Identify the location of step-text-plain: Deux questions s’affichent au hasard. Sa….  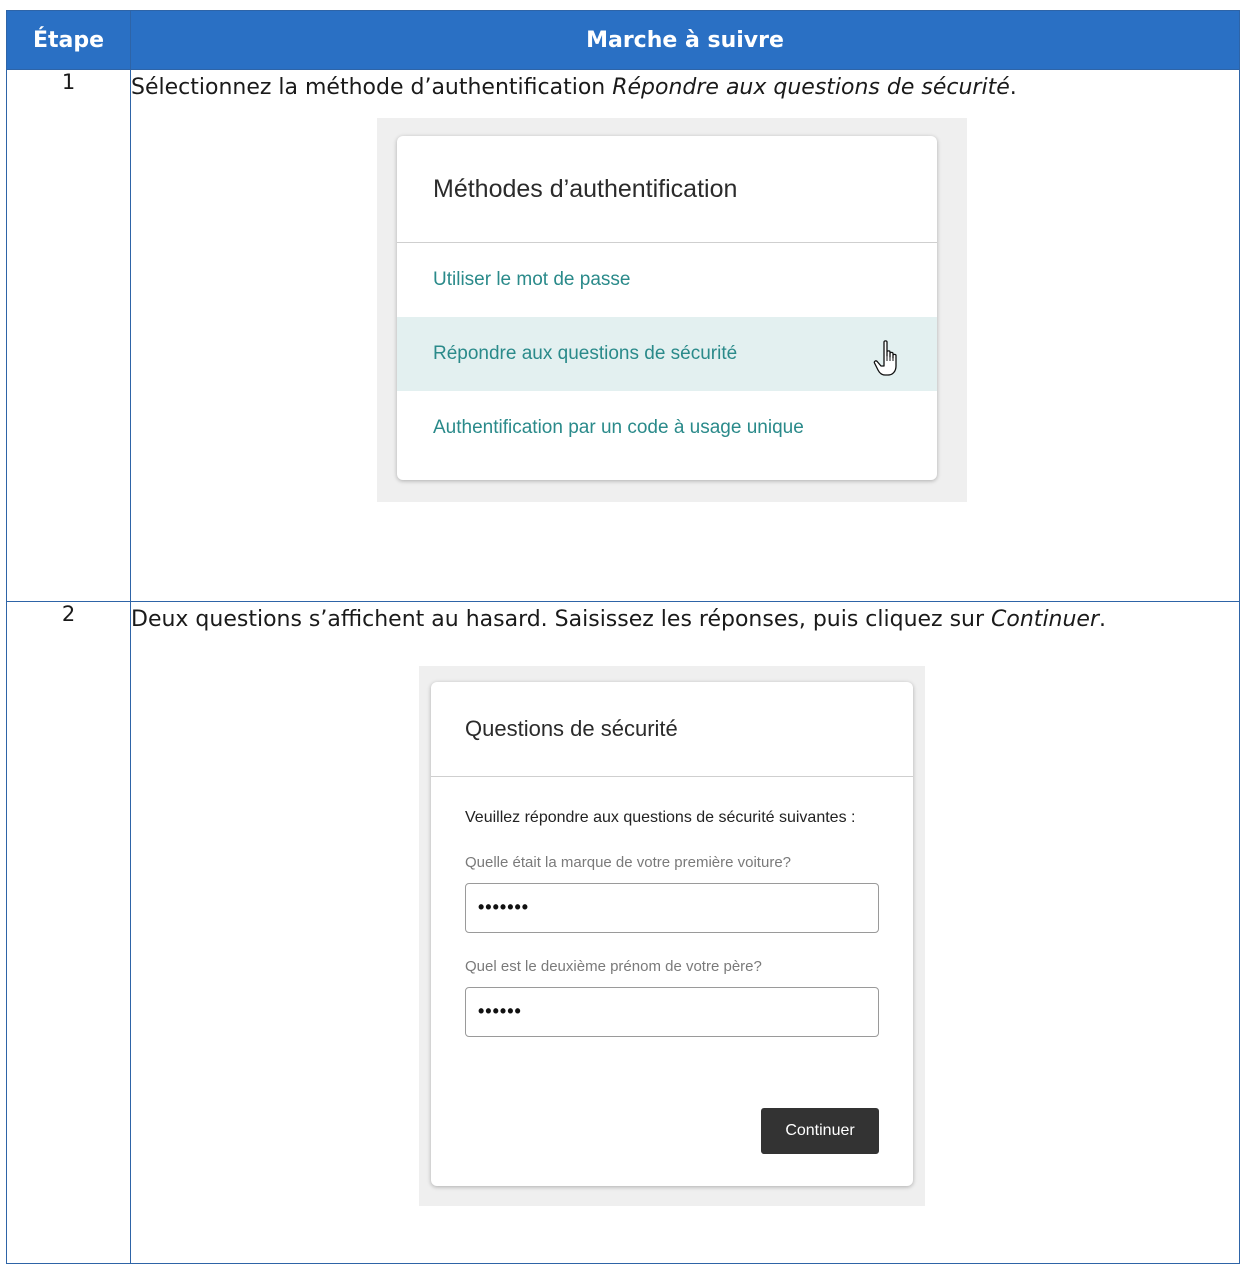
(561, 619).